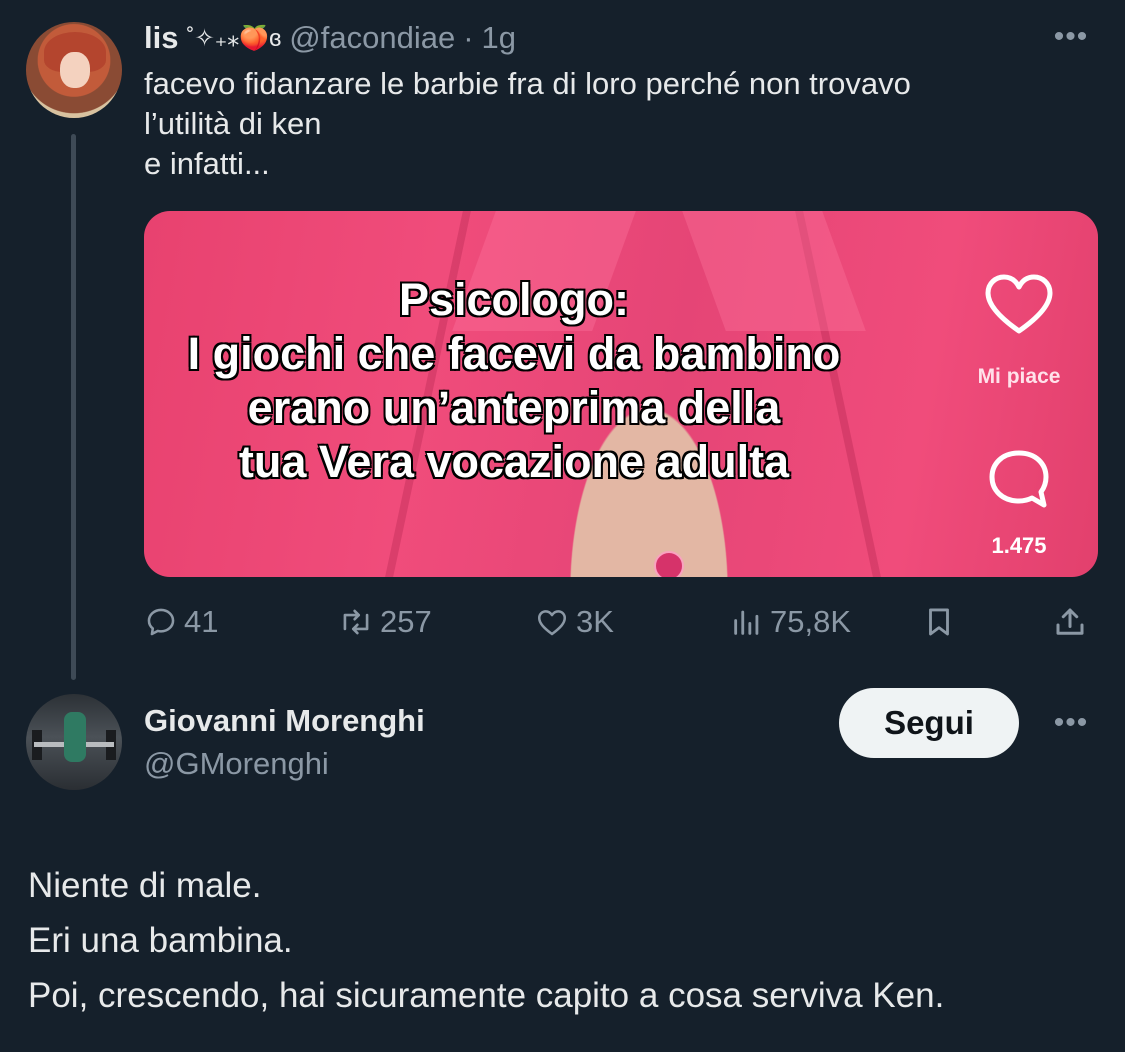 This screenshot has height=1052, width=1125. Describe the element at coordinates (746, 622) in the screenshot. I see `views-icon` at that location.